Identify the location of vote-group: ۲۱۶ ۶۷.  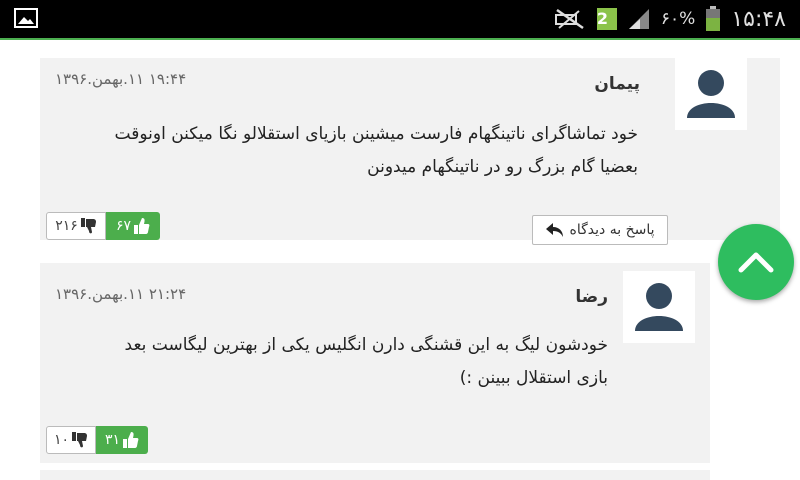
(103, 226).